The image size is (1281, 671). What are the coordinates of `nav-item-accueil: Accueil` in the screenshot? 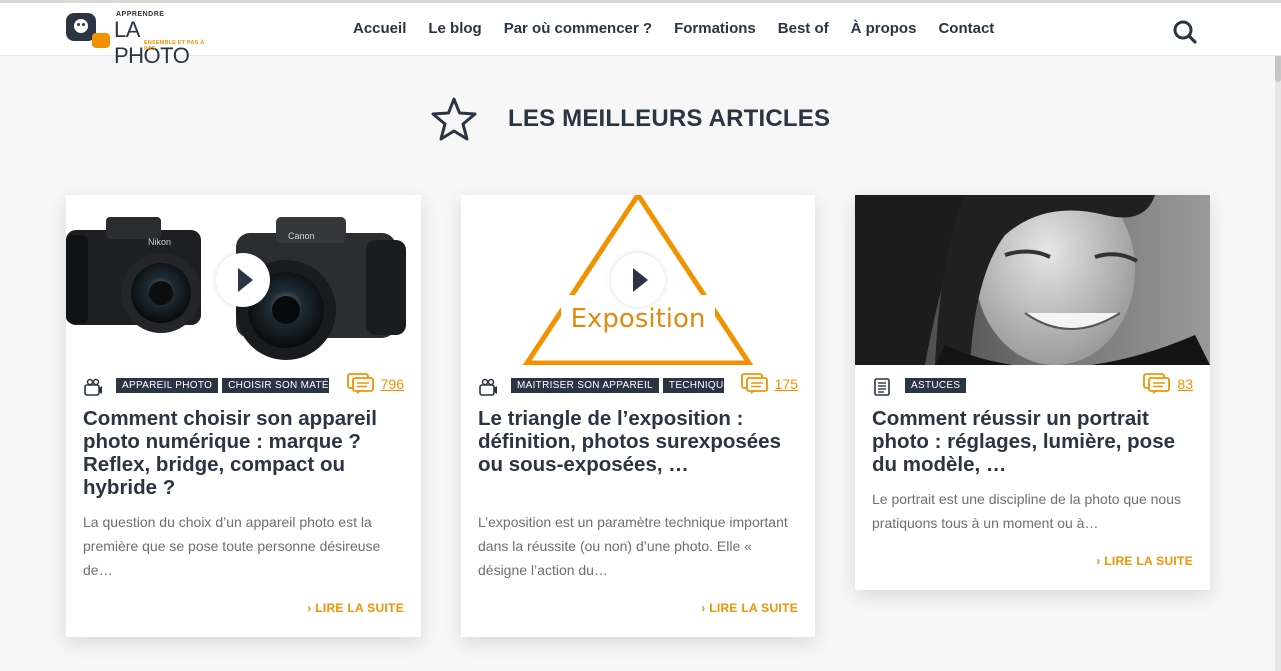 It's located at (379, 28).